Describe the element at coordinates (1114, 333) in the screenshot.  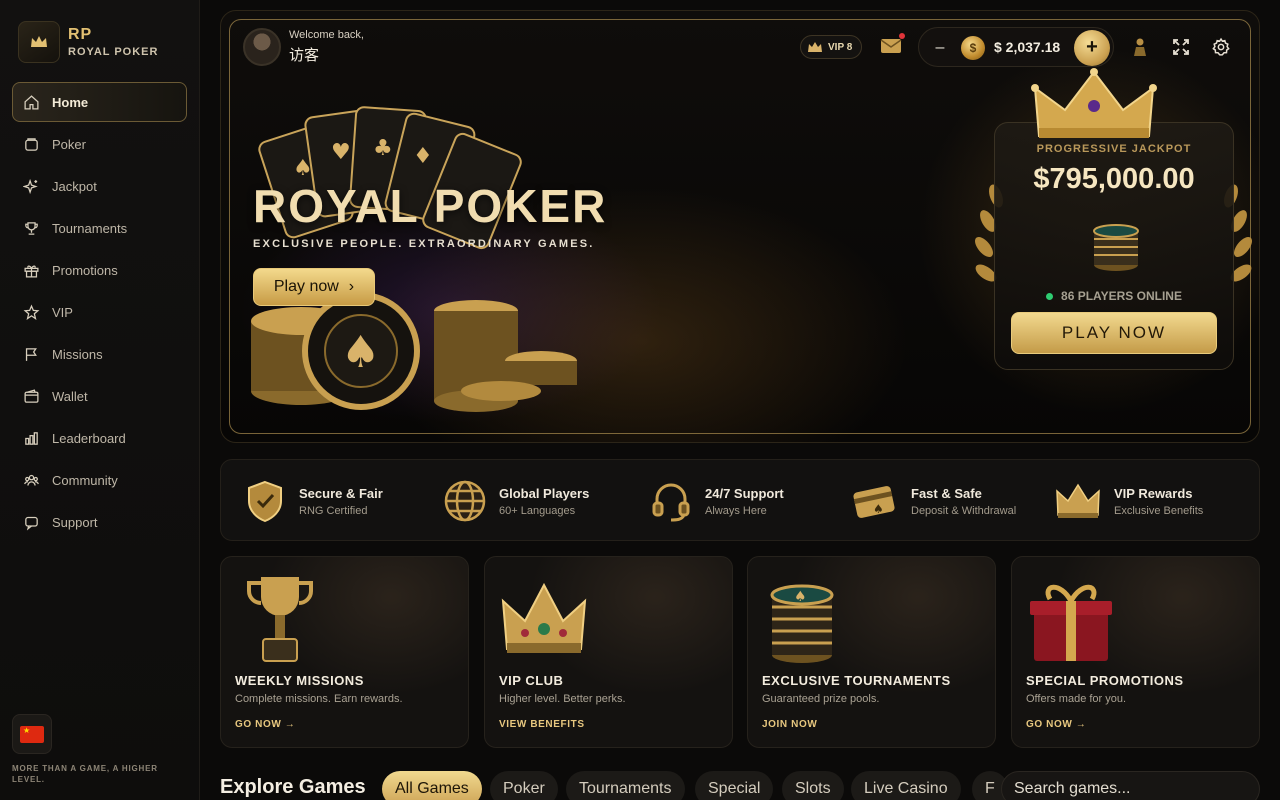
I see `jackpot-play-button: PLAY NOW` at that location.